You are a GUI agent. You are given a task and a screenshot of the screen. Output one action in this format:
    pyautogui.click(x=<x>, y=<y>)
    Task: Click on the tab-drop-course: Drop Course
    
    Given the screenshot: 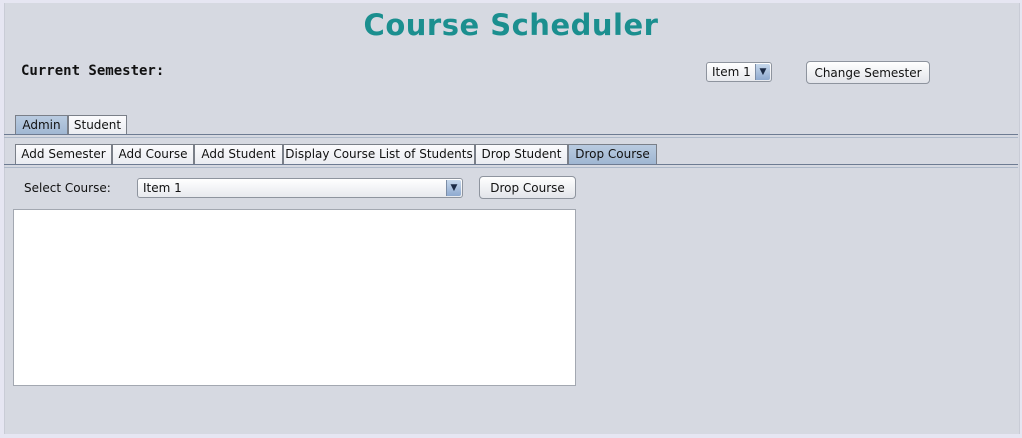 What is the action you would take?
    pyautogui.click(x=612, y=154)
    